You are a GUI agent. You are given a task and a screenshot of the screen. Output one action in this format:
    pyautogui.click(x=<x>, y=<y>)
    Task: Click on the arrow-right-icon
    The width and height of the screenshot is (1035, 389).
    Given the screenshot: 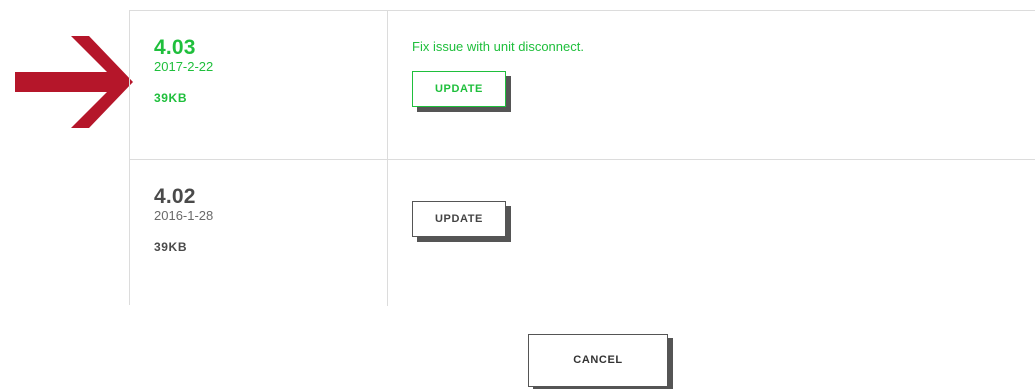 What is the action you would take?
    pyautogui.click(x=74, y=82)
    